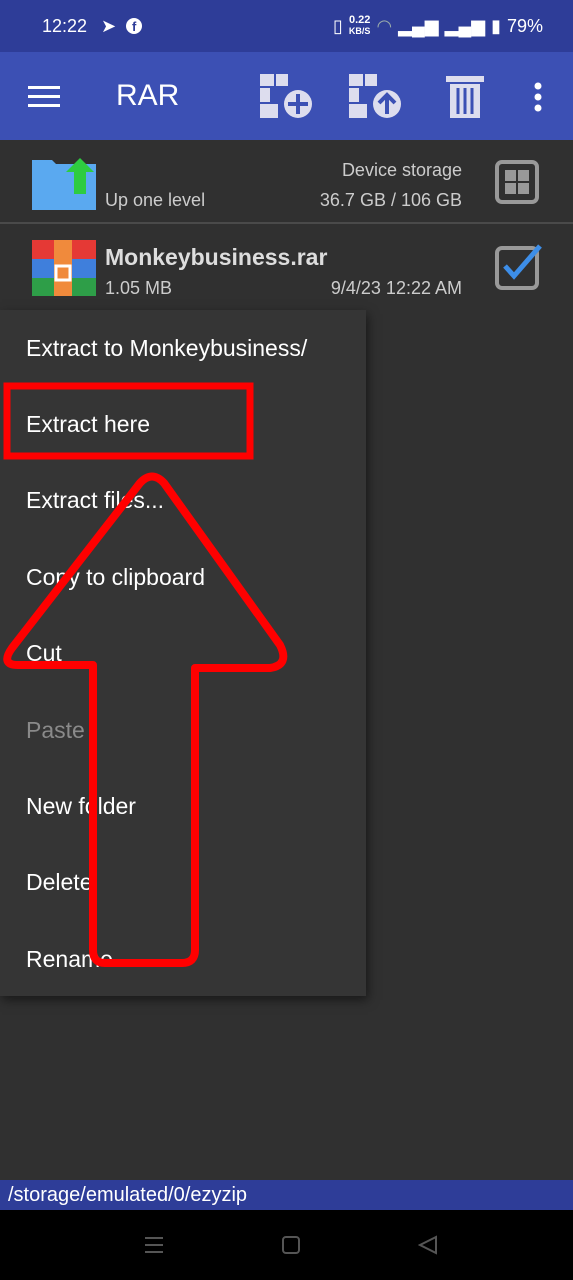 This screenshot has width=573, height=1280. I want to click on storage-usage: 36.7 GB / 106 GB, so click(390, 200).